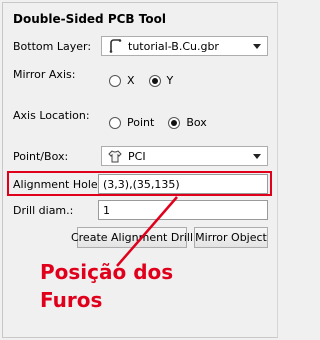 The image size is (320, 340). I want to click on annotation-text: Posição dos Furos, so click(106, 286).